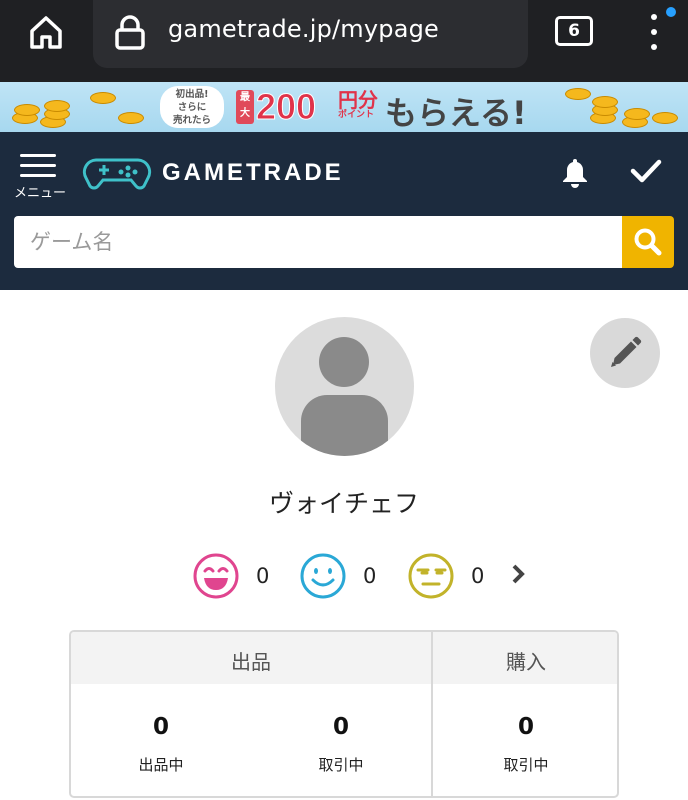 Image resolution: width=688 pixels, height=800 pixels. I want to click on banner-unit: 円分 ポイント, so click(358, 104).